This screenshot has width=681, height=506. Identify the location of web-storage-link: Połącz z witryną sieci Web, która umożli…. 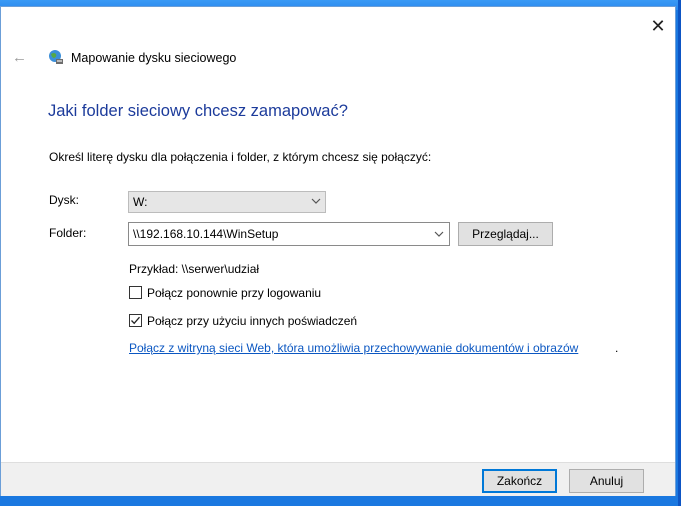
(353, 348).